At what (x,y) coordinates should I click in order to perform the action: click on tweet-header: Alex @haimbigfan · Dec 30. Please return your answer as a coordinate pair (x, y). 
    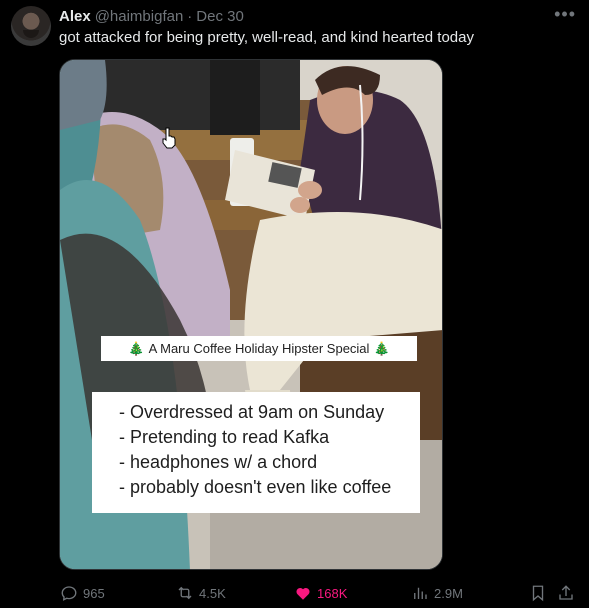
    Looking at the image, I should click on (151, 16).